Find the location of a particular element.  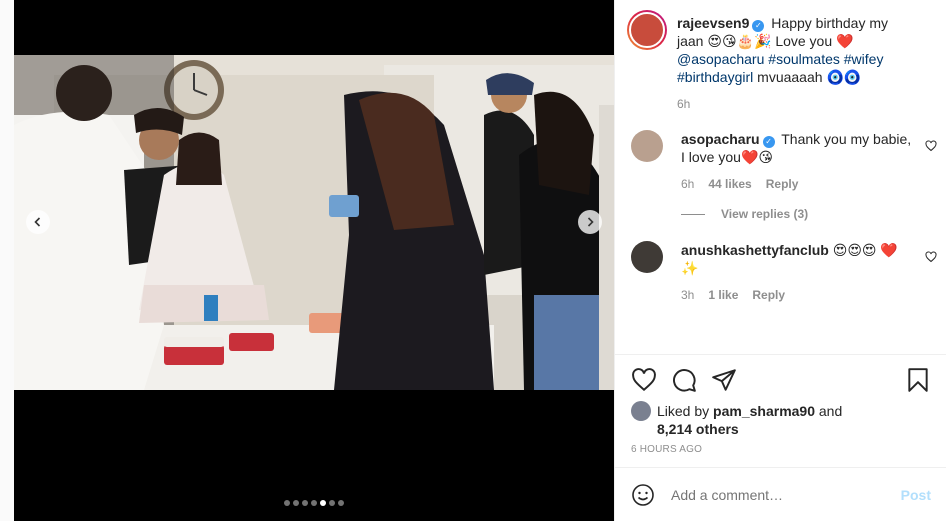

carousel-next-button is located at coordinates (590, 222).